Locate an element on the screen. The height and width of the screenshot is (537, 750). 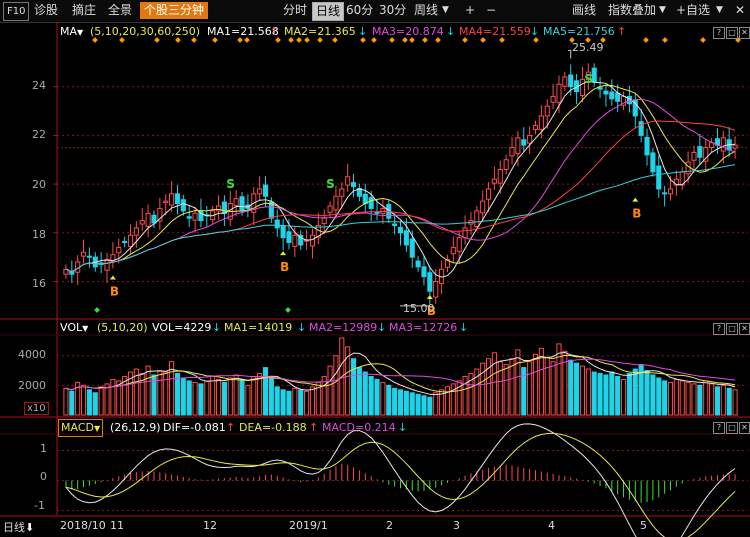
macd-maximize-icon: □ is located at coordinates (732, 428).